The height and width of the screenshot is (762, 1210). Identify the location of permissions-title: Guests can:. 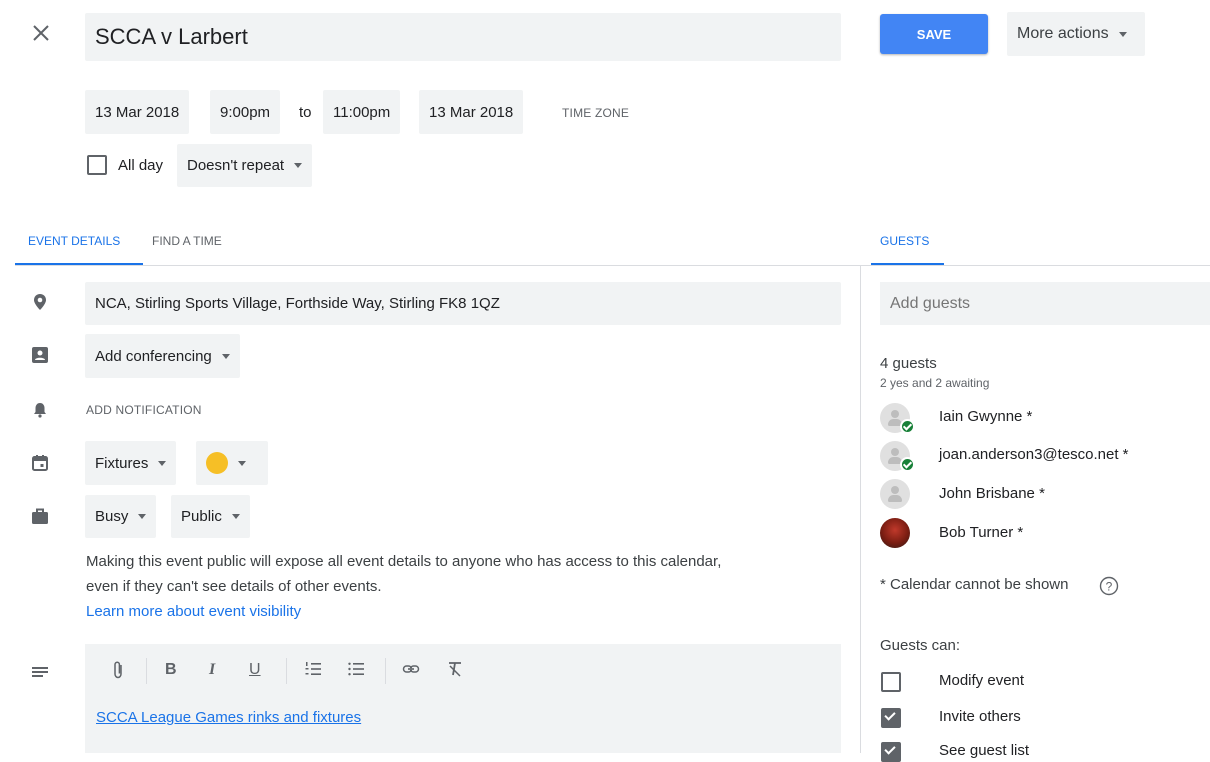
(920, 645).